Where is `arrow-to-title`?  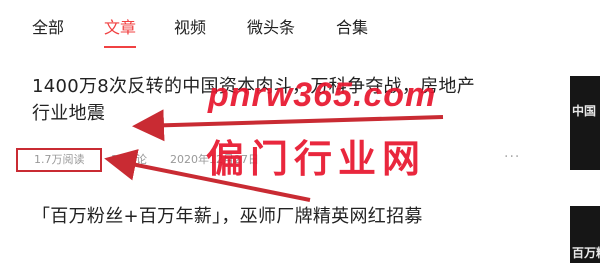 arrow-to-title is located at coordinates (288, 125).